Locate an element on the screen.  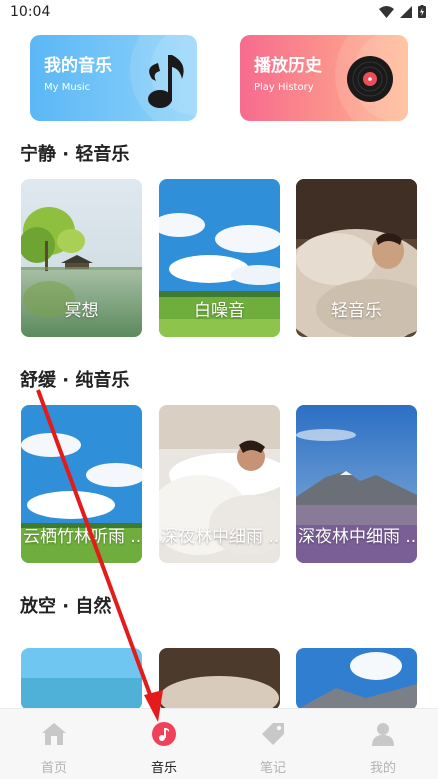
bottom-navigation: 首页 音乐 笔记 我的 is located at coordinates (219, 743).